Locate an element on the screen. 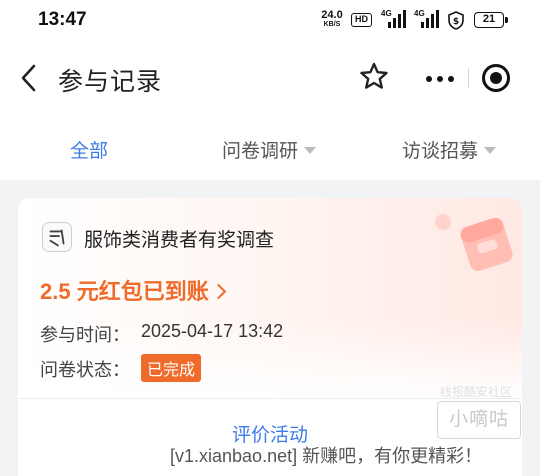 The width and height of the screenshot is (540, 476). shield-dollar-icon: $ is located at coordinates (456, 20).